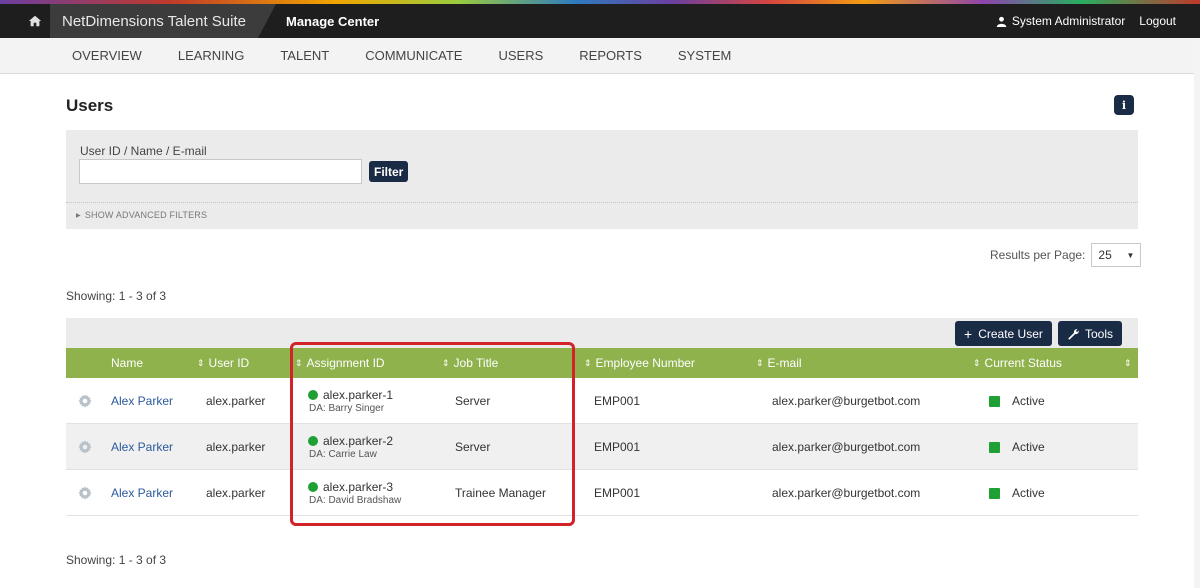 The height and width of the screenshot is (588, 1200). Describe the element at coordinates (343, 454) in the screenshot. I see `direct-appraiser: DA: Carrie Law` at that location.